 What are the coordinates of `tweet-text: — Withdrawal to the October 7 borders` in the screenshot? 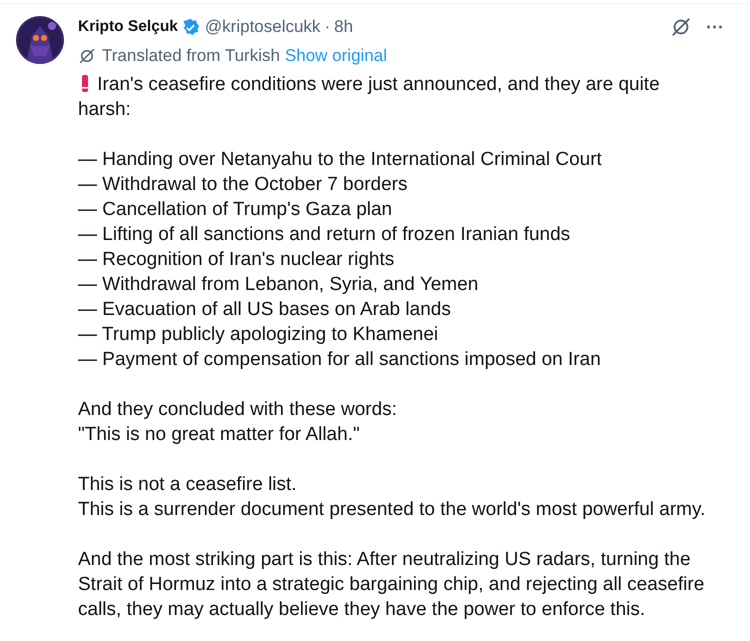 It's located at (243, 185).